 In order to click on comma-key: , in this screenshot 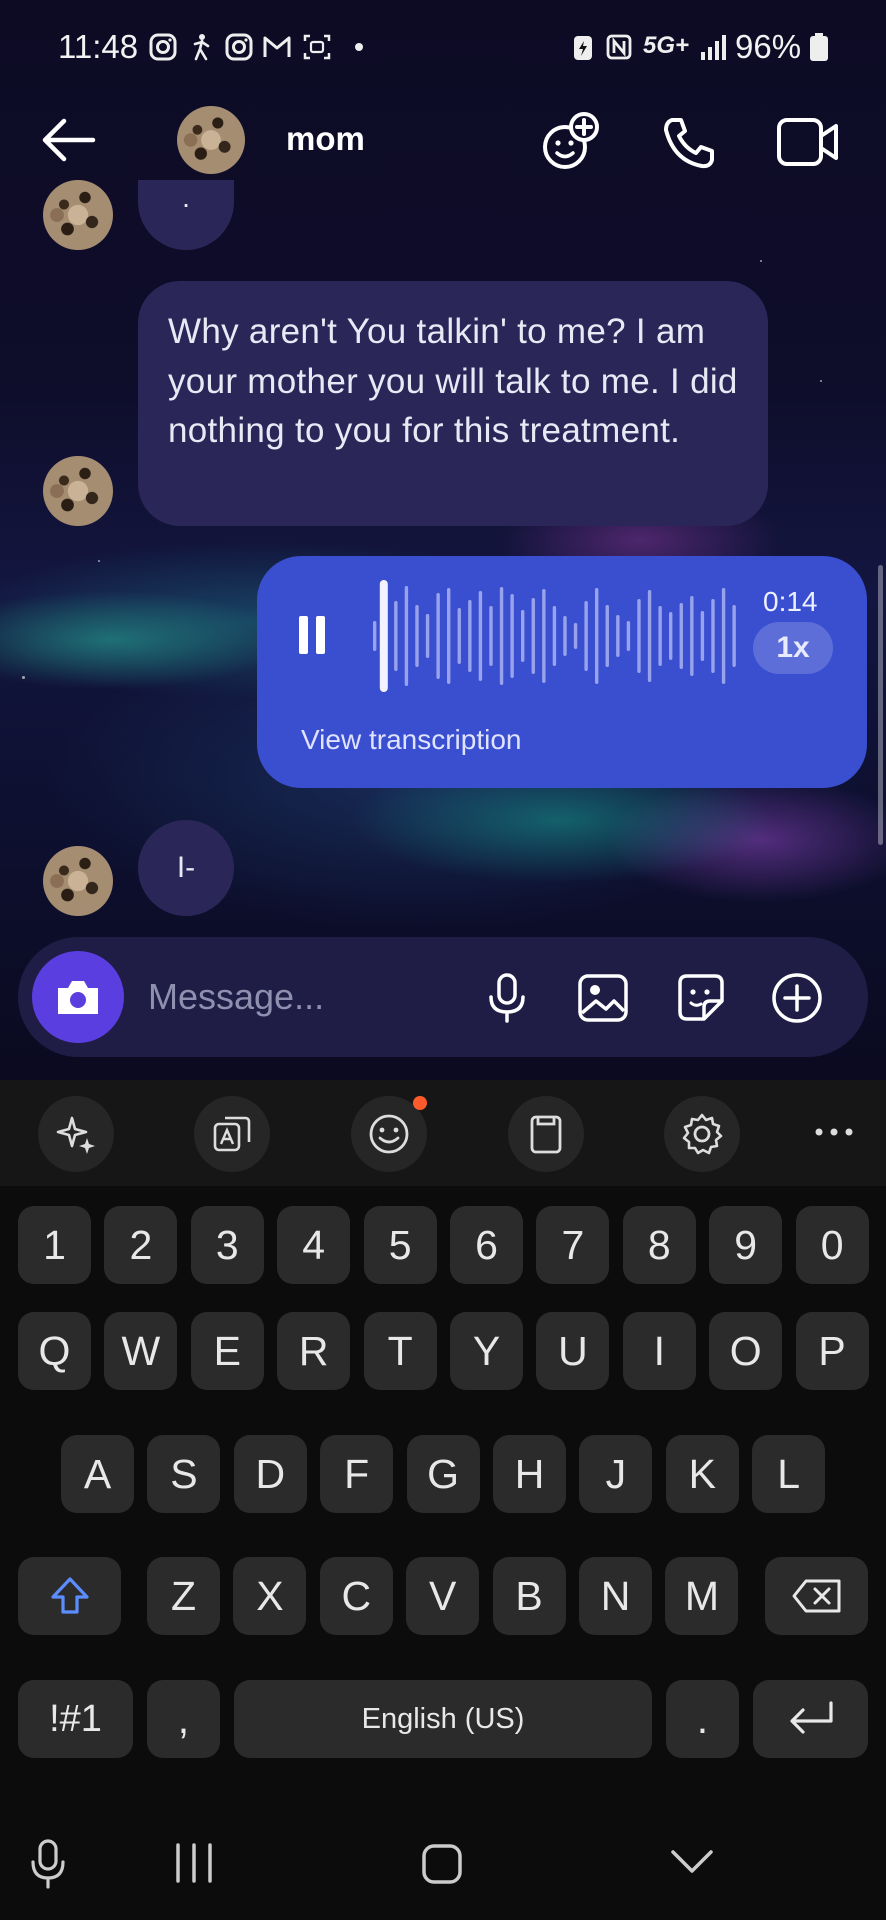, I will do `click(183, 1719)`.